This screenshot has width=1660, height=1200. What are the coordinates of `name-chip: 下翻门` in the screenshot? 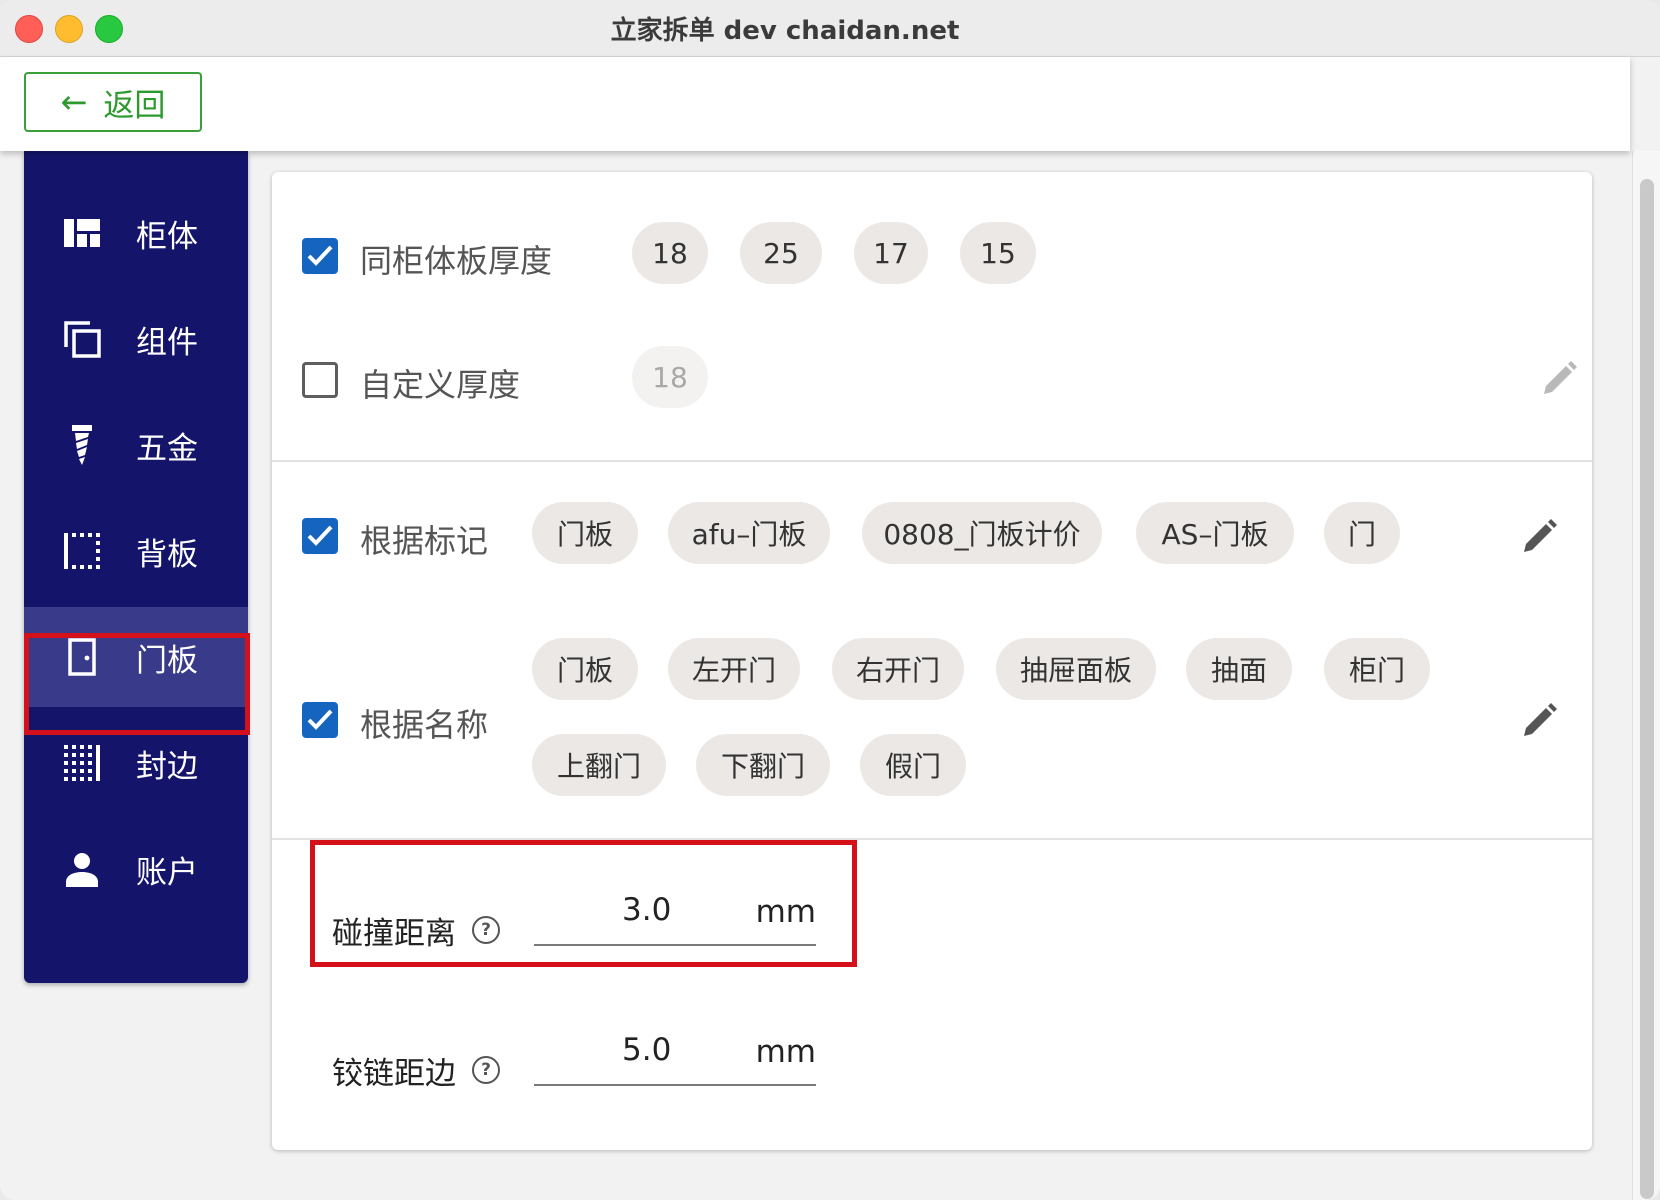 It's located at (763, 765).